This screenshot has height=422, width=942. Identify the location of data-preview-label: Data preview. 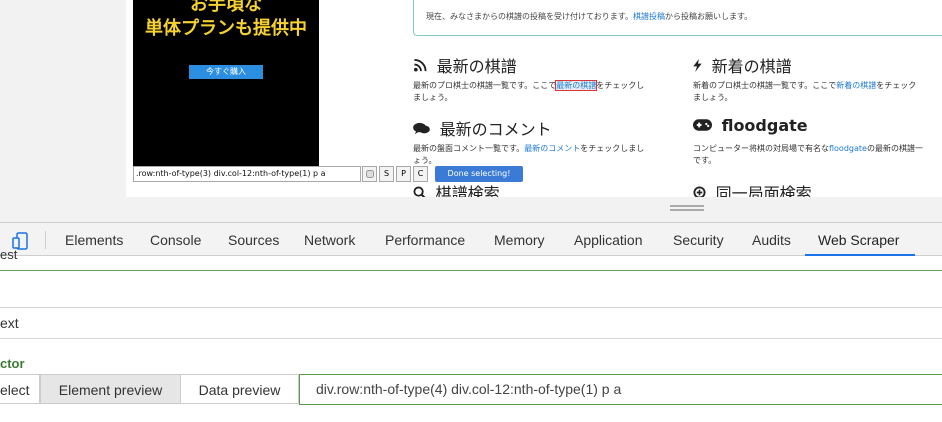
(239, 390).